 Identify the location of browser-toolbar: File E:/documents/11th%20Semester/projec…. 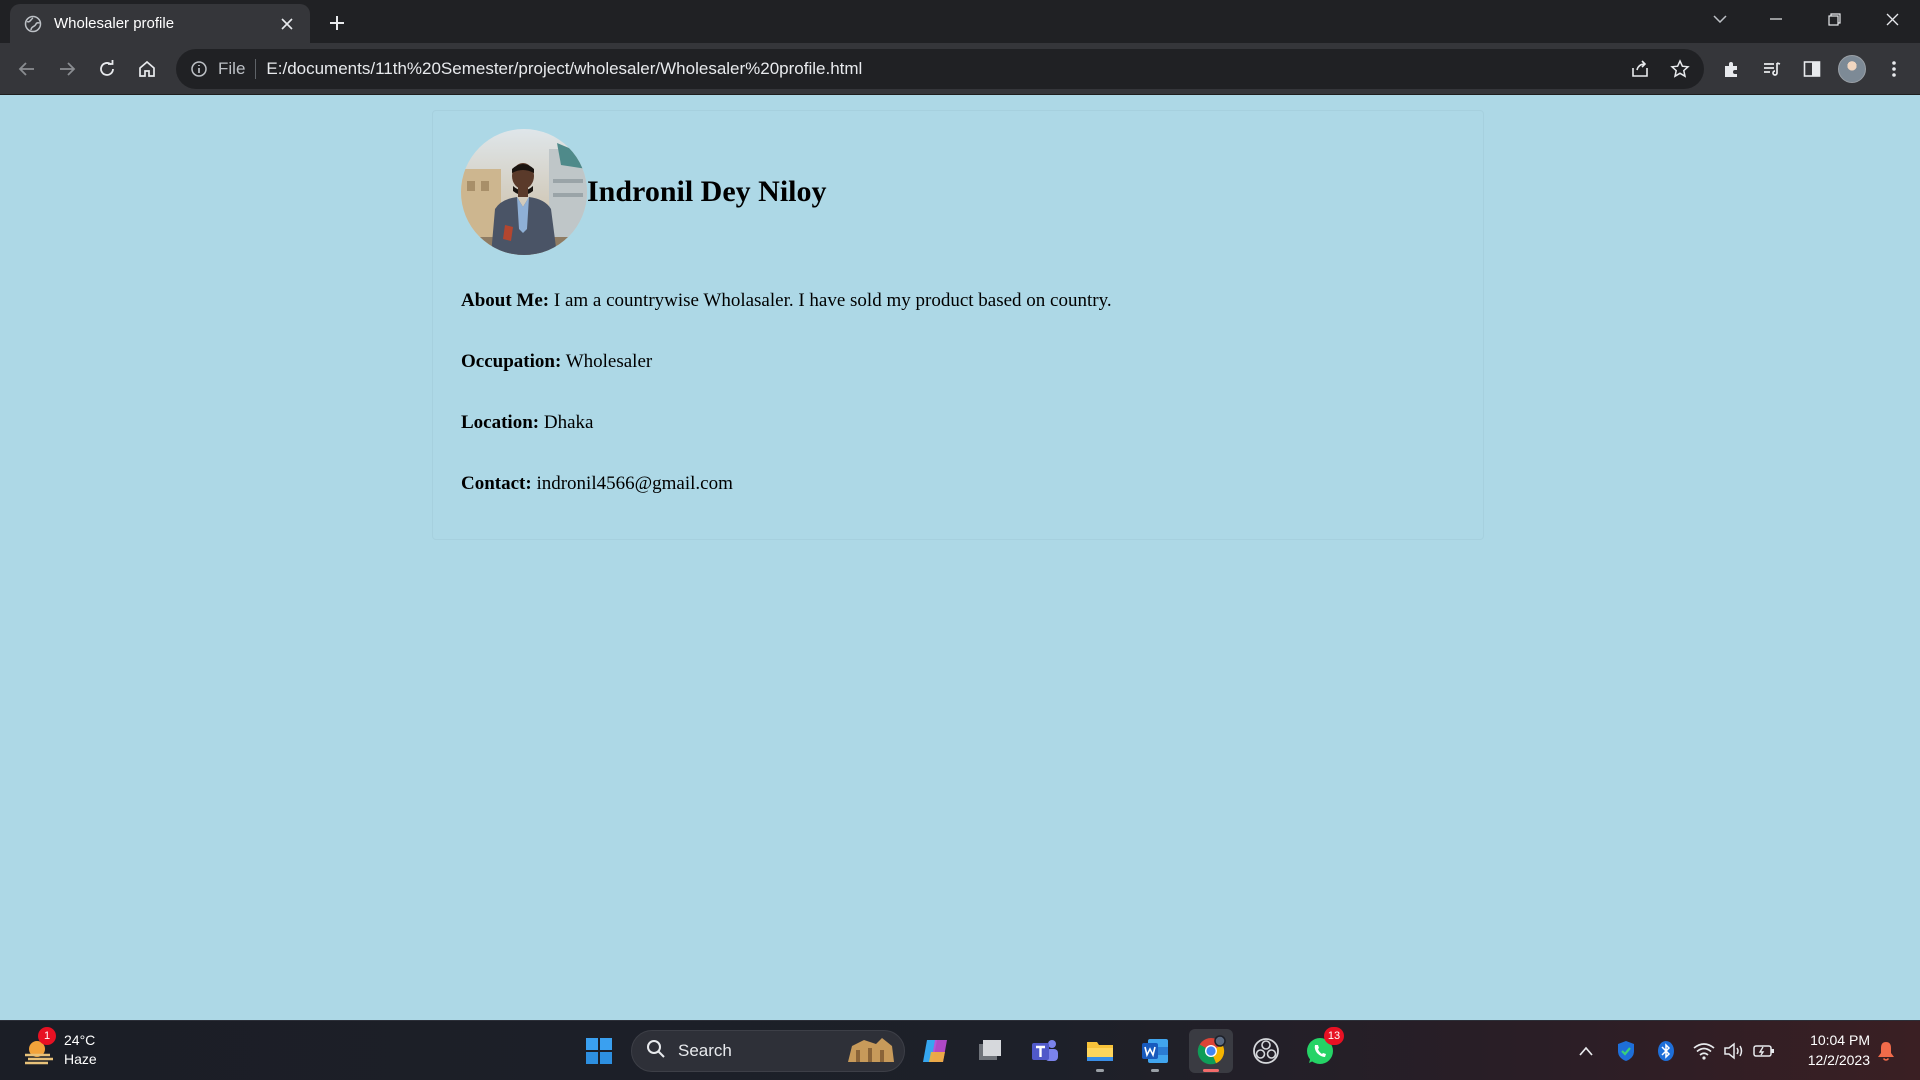
(960, 69).